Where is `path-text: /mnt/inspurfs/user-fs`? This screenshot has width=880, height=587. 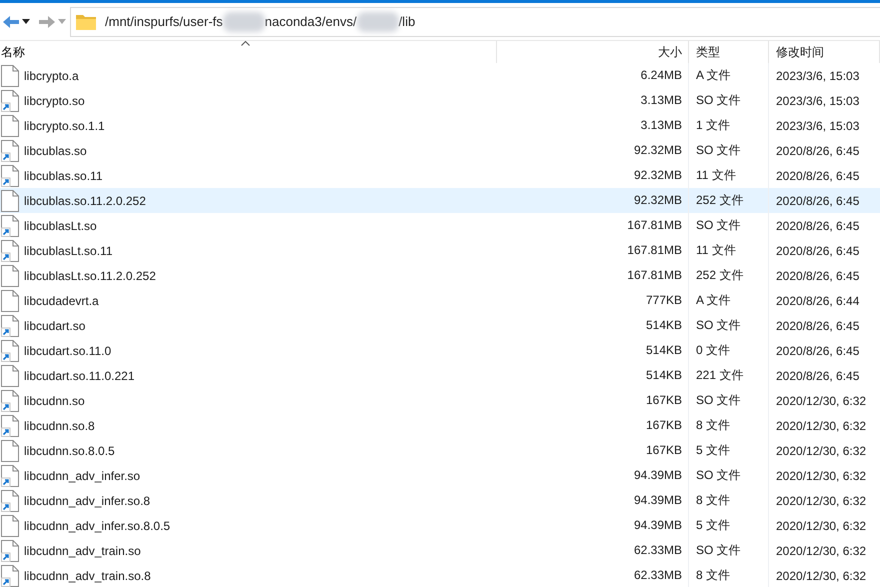
path-text: /mnt/inspurfs/user-fs is located at coordinates (164, 21).